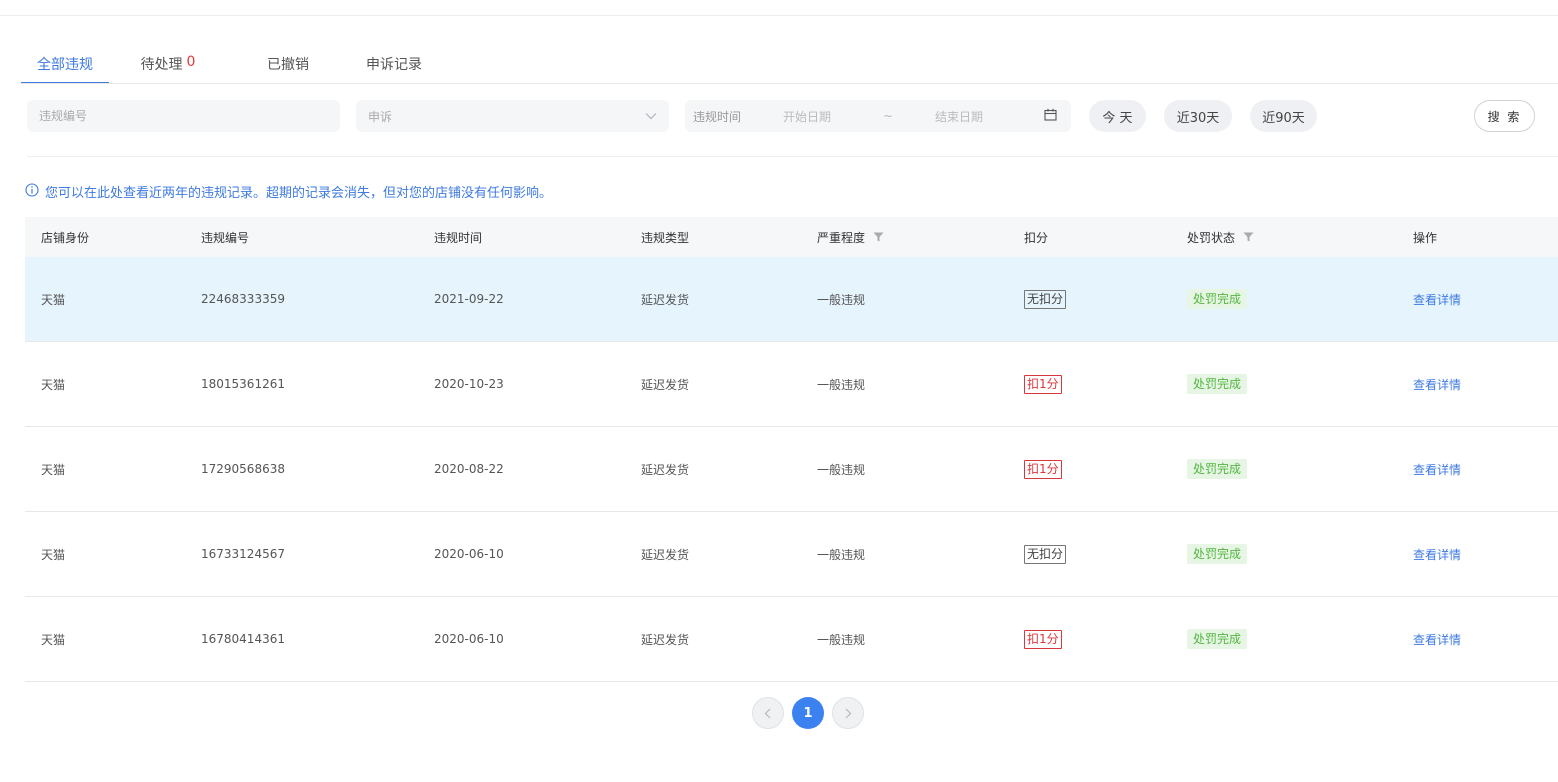 This screenshot has height=782, width=1558. I want to click on date-range-label: 违规时间, so click(717, 116).